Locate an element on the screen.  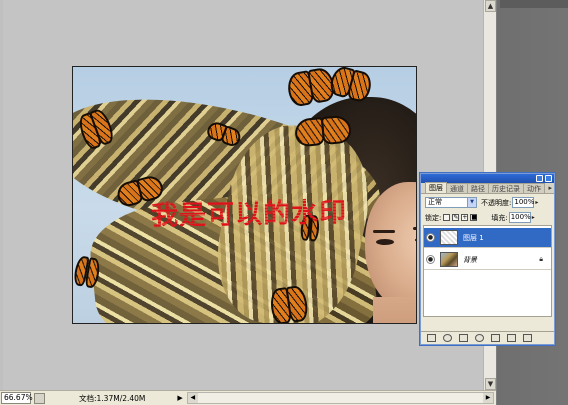
status-menu-arrow-icon: ▶ is located at coordinates (179, 398).